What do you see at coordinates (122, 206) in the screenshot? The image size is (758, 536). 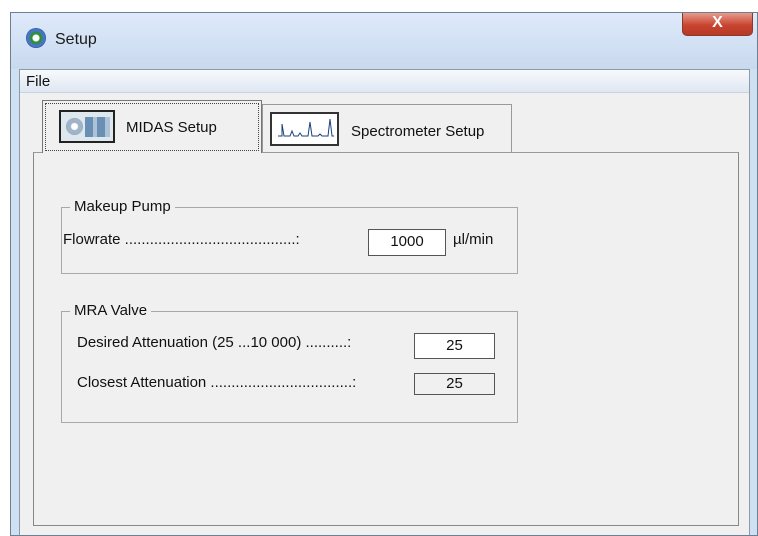 I see `makeup-pump-title: Makeup Pump` at bounding box center [122, 206].